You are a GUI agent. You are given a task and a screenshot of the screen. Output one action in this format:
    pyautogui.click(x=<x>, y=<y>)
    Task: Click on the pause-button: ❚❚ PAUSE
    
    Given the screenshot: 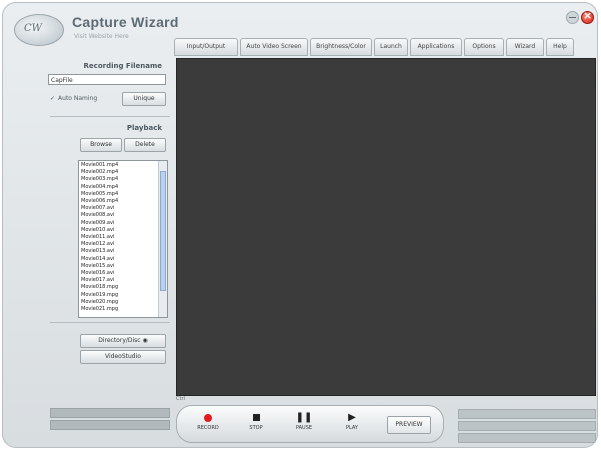 What is the action you would take?
    pyautogui.click(x=304, y=424)
    